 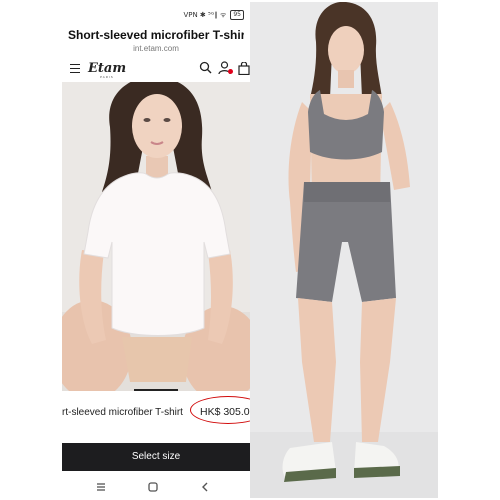 What do you see at coordinates (107, 68) in the screenshot?
I see `brand-logo: Etam` at bounding box center [107, 68].